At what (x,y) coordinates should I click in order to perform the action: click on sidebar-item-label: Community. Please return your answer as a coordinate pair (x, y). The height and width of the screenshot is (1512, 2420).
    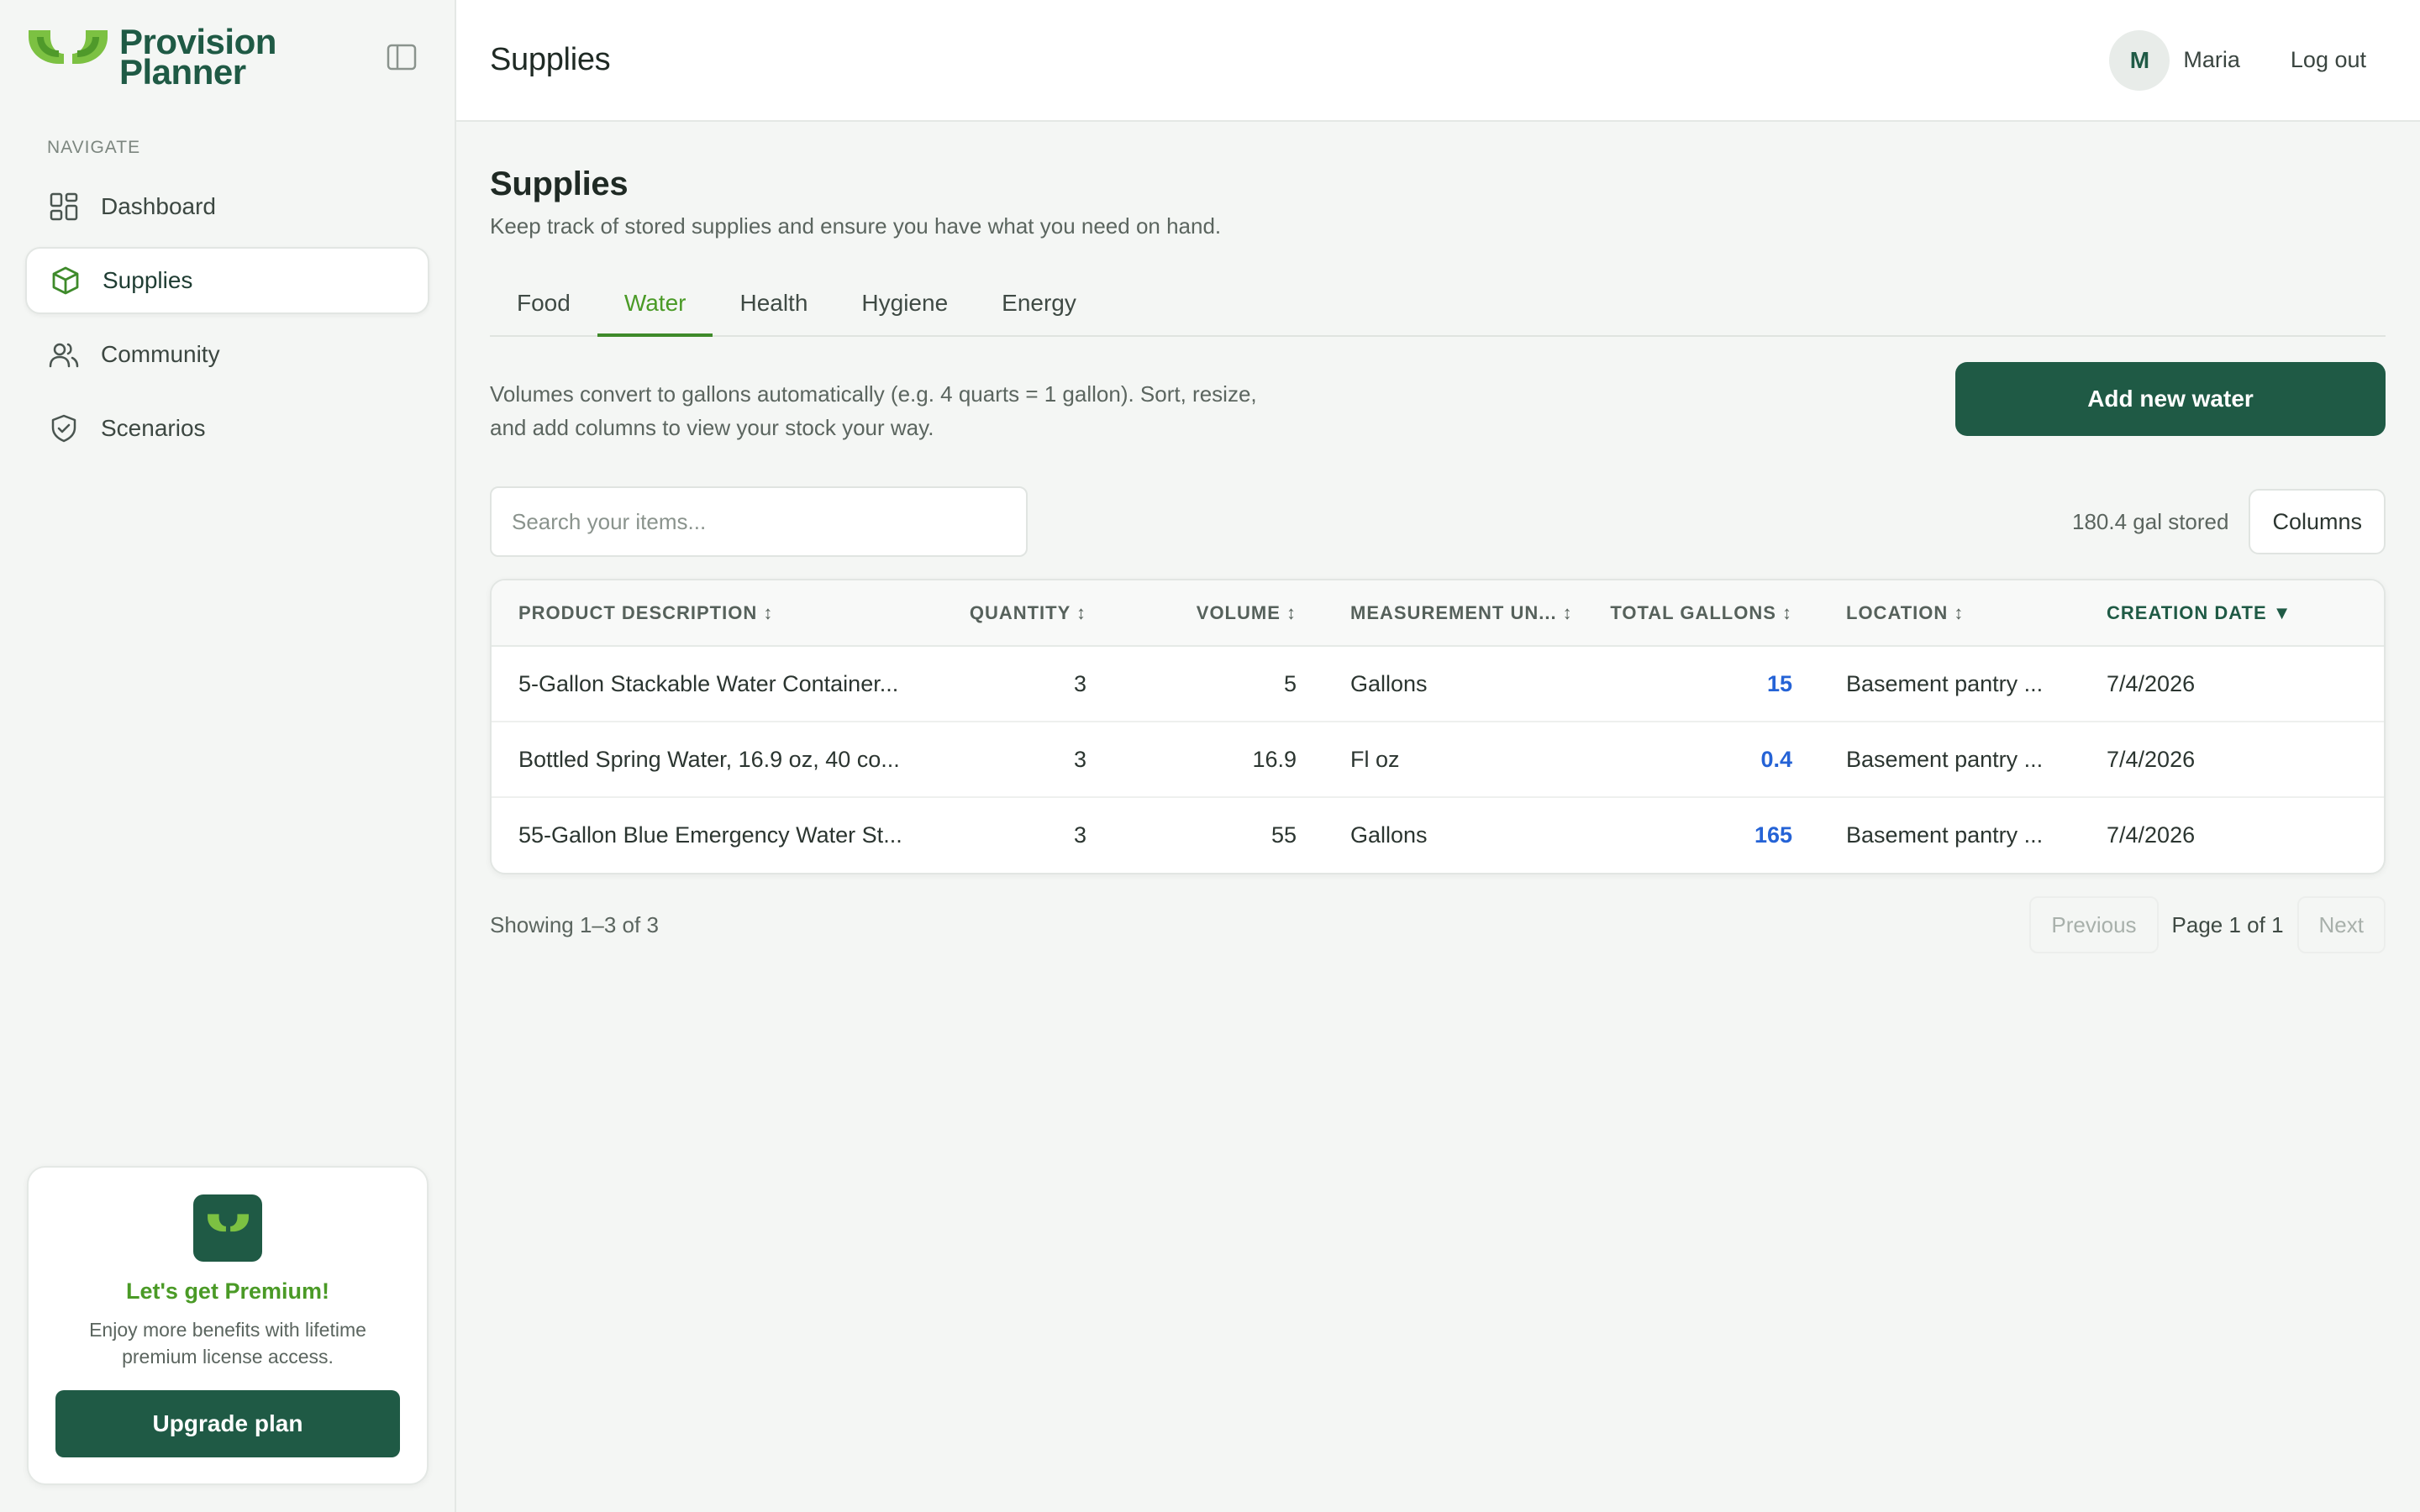
    Looking at the image, I should click on (161, 354).